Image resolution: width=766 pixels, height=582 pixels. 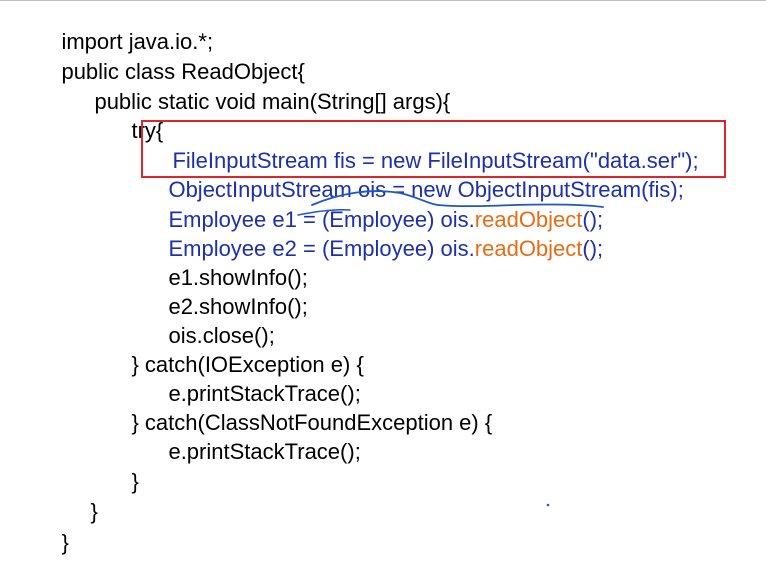 I want to click on code-line-e2-showinfo: e2.showInfo();, so click(x=225, y=293).